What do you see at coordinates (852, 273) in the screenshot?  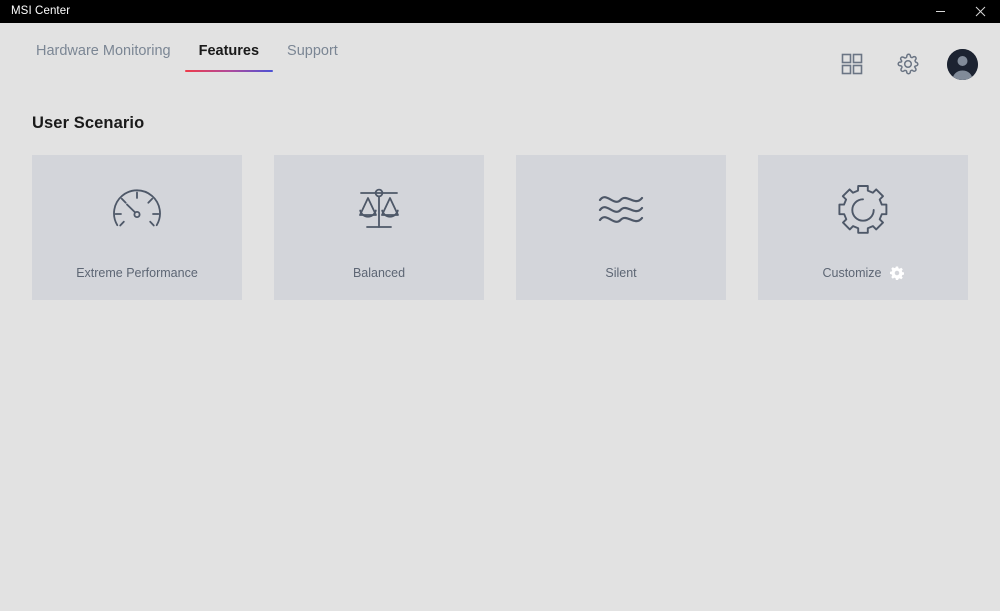 I see `card-label: Customize` at bounding box center [852, 273].